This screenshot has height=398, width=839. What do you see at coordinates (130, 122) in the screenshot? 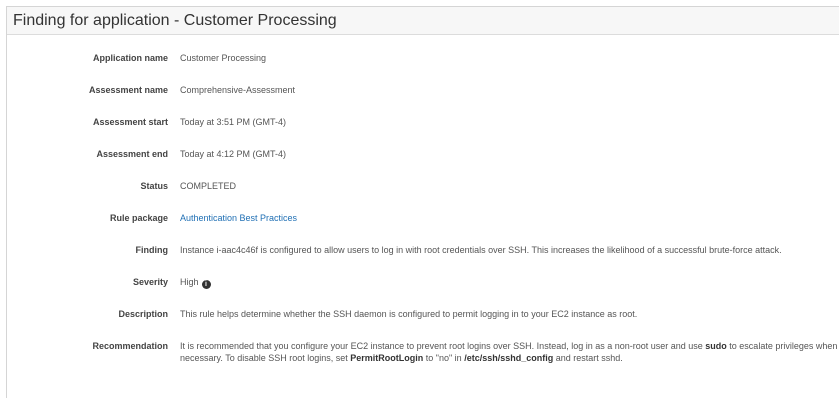
I see `assessment-start-label: Assessment start` at bounding box center [130, 122].